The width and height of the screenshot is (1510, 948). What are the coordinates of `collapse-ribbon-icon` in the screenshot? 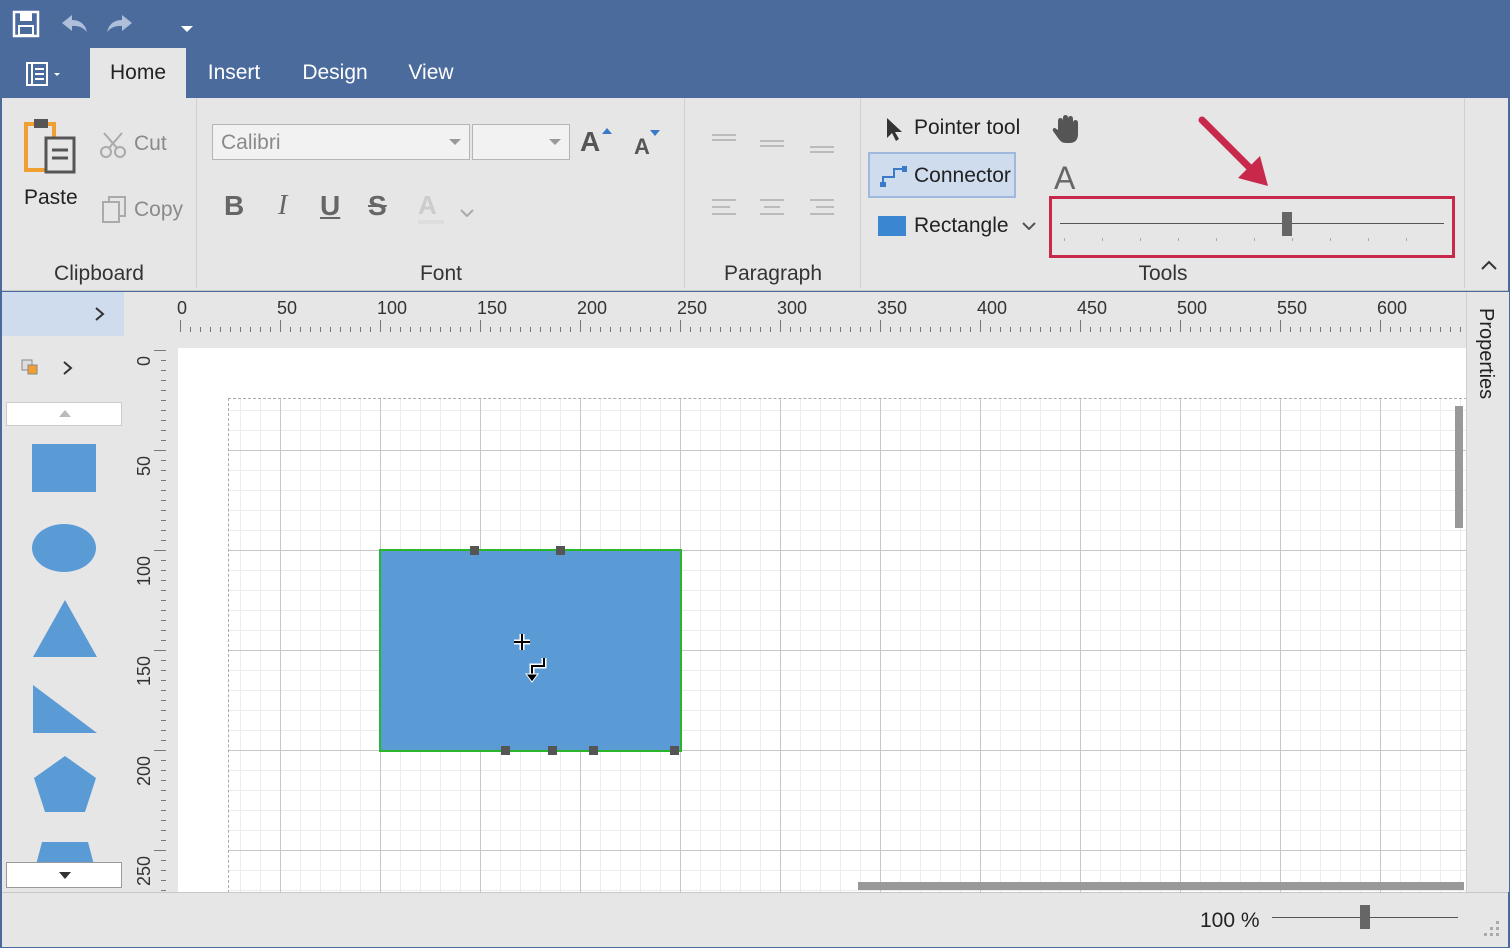 It's located at (1489, 264).